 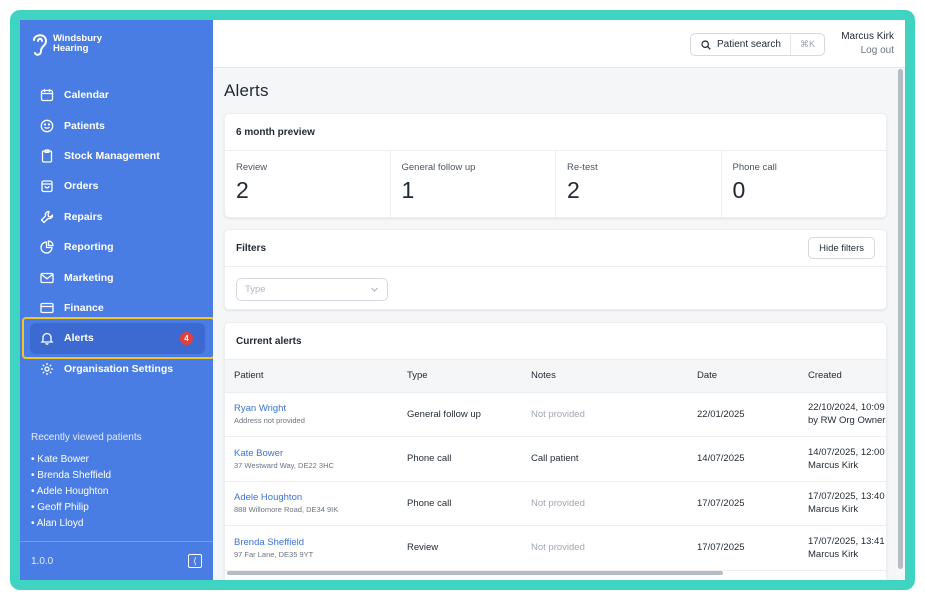 What do you see at coordinates (71, 460) in the screenshot?
I see `recent-patient-item: • Kate Bower` at bounding box center [71, 460].